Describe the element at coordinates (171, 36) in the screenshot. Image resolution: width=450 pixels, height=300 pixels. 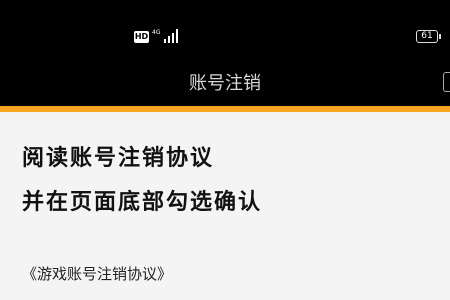
I see `signal-icon` at that location.